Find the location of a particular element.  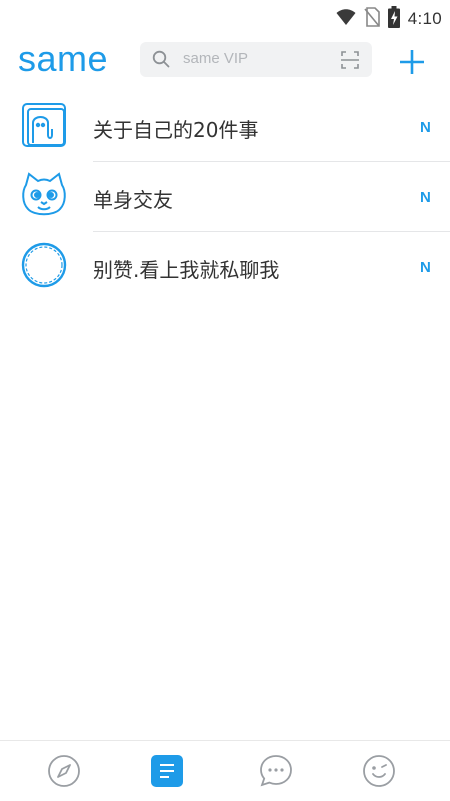

app-header: same same VIP is located at coordinates (225, 62).